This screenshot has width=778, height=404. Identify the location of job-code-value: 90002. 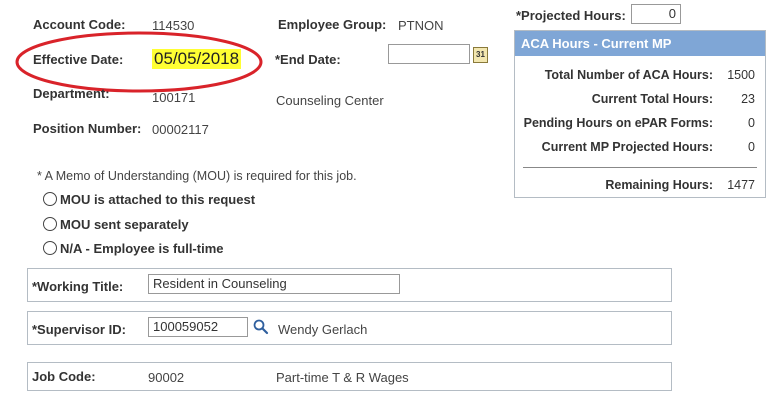
(166, 377).